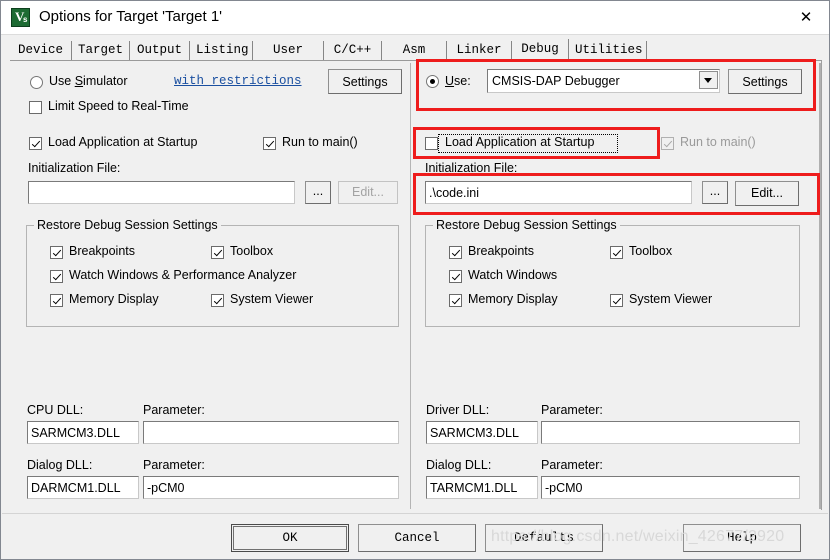 This screenshot has width=830, height=560. I want to click on left-restore-sysviewer-checkbox, so click(217, 300).